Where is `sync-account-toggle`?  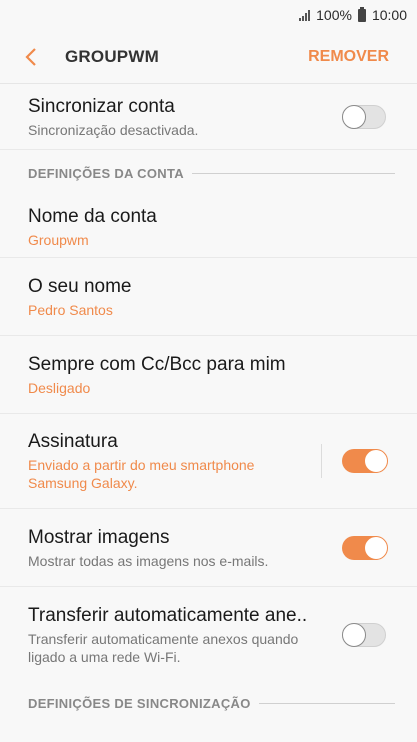
sync-account-toggle is located at coordinates (364, 116).